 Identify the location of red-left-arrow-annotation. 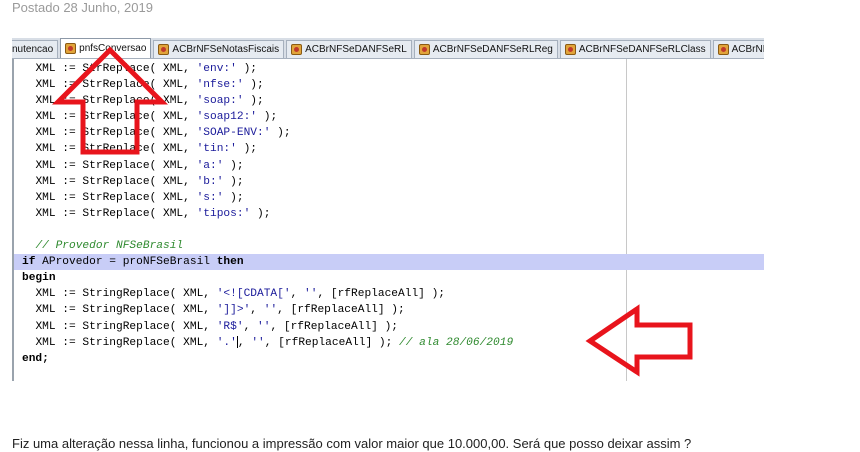
(639, 340).